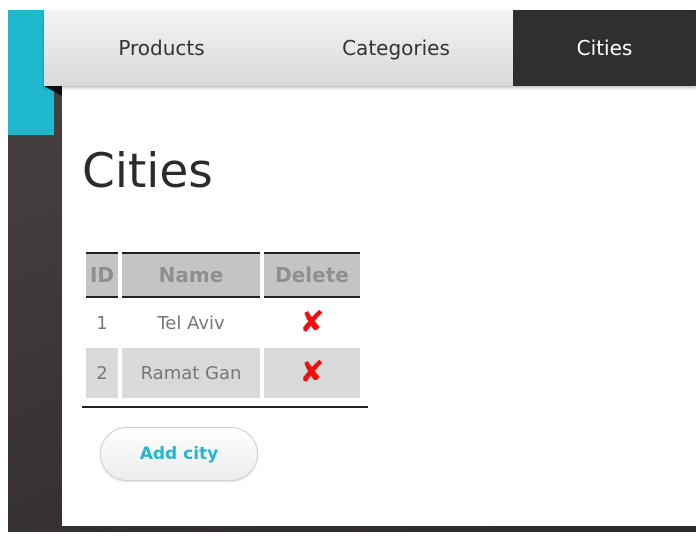 This screenshot has height=538, width=696. I want to click on table-bottom-rule, so click(225, 407).